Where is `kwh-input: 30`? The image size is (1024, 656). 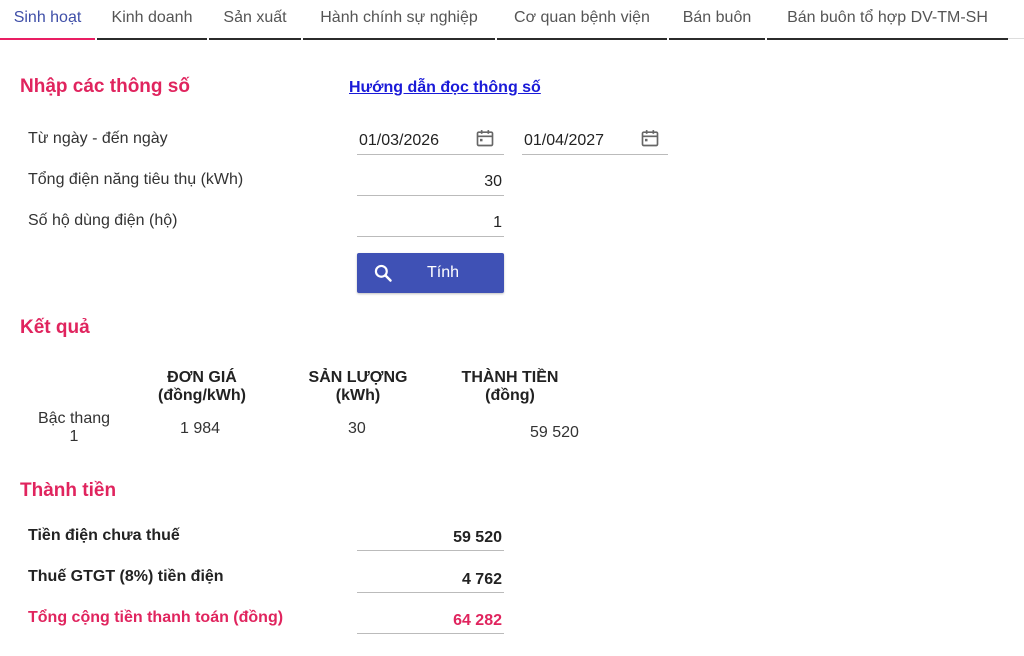
kwh-input: 30 is located at coordinates (430, 182).